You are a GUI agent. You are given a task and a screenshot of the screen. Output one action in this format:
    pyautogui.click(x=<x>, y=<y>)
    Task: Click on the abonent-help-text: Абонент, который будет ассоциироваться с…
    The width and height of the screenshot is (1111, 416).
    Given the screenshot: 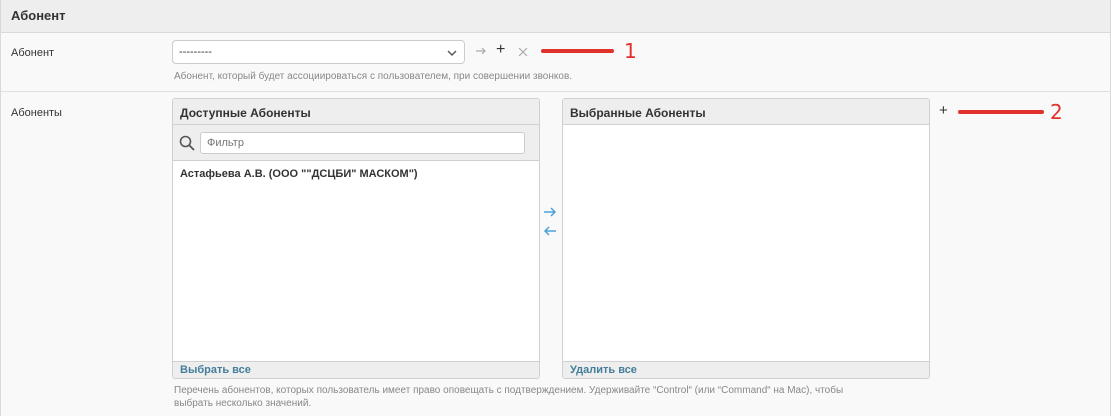 What is the action you would take?
    pyautogui.click(x=373, y=76)
    